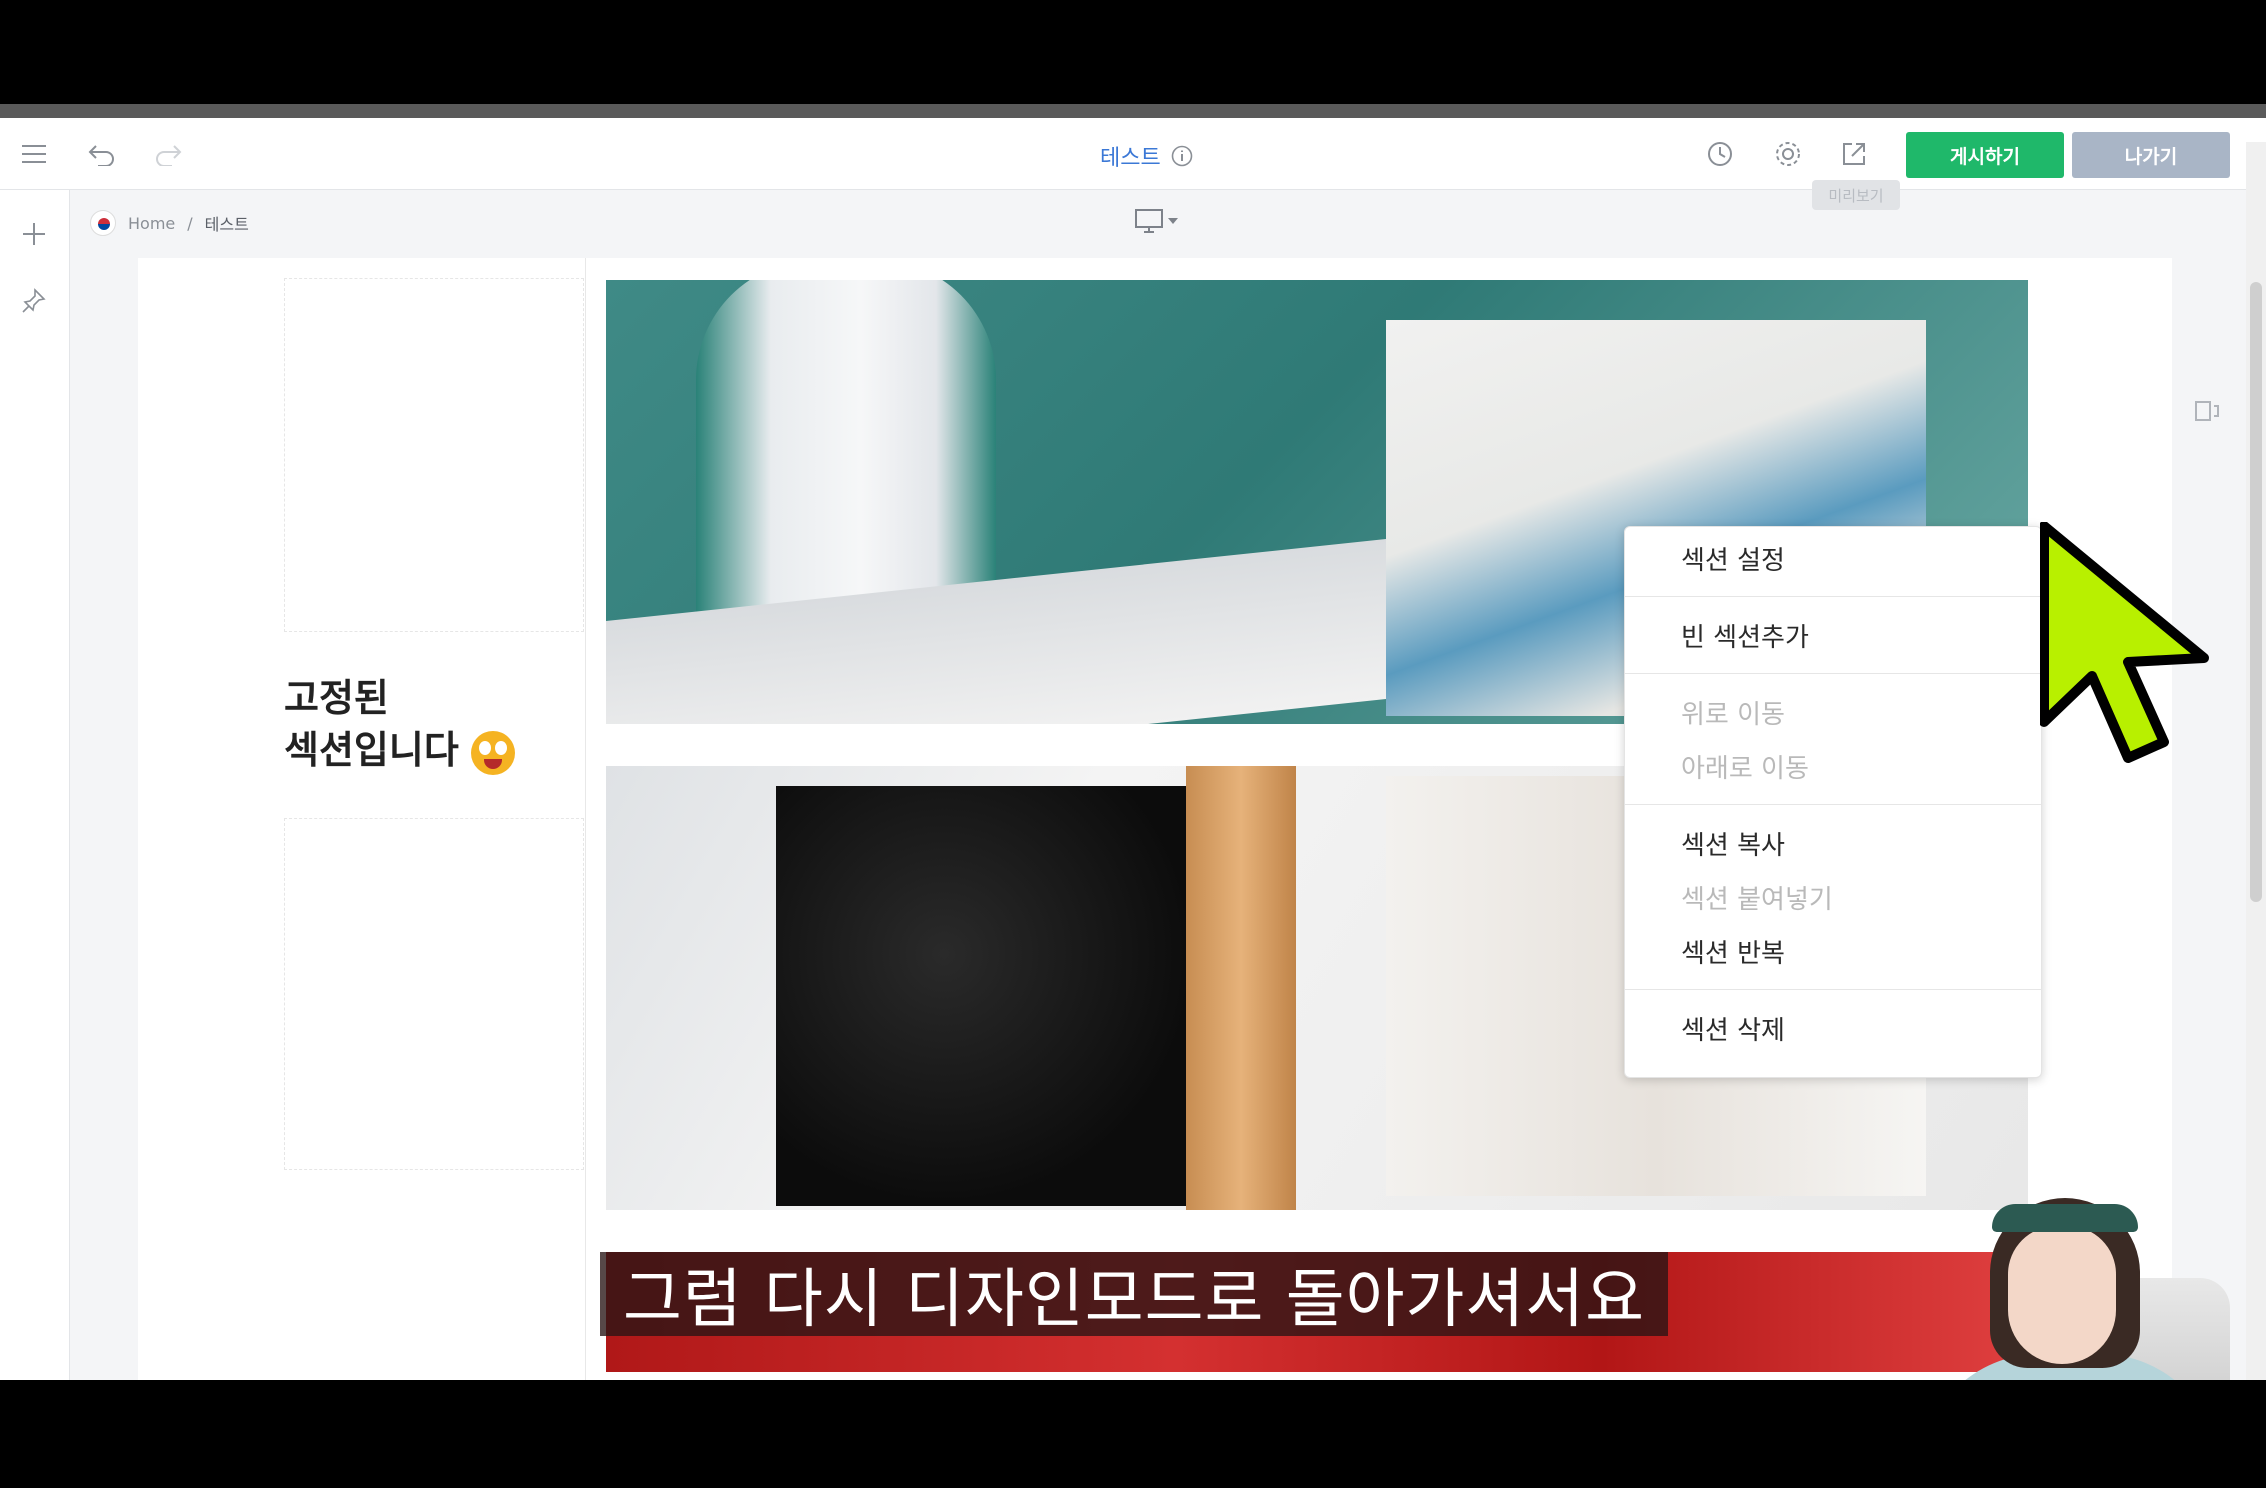 The height and width of the screenshot is (1488, 2266). I want to click on language-flag-icon, so click(103, 223).